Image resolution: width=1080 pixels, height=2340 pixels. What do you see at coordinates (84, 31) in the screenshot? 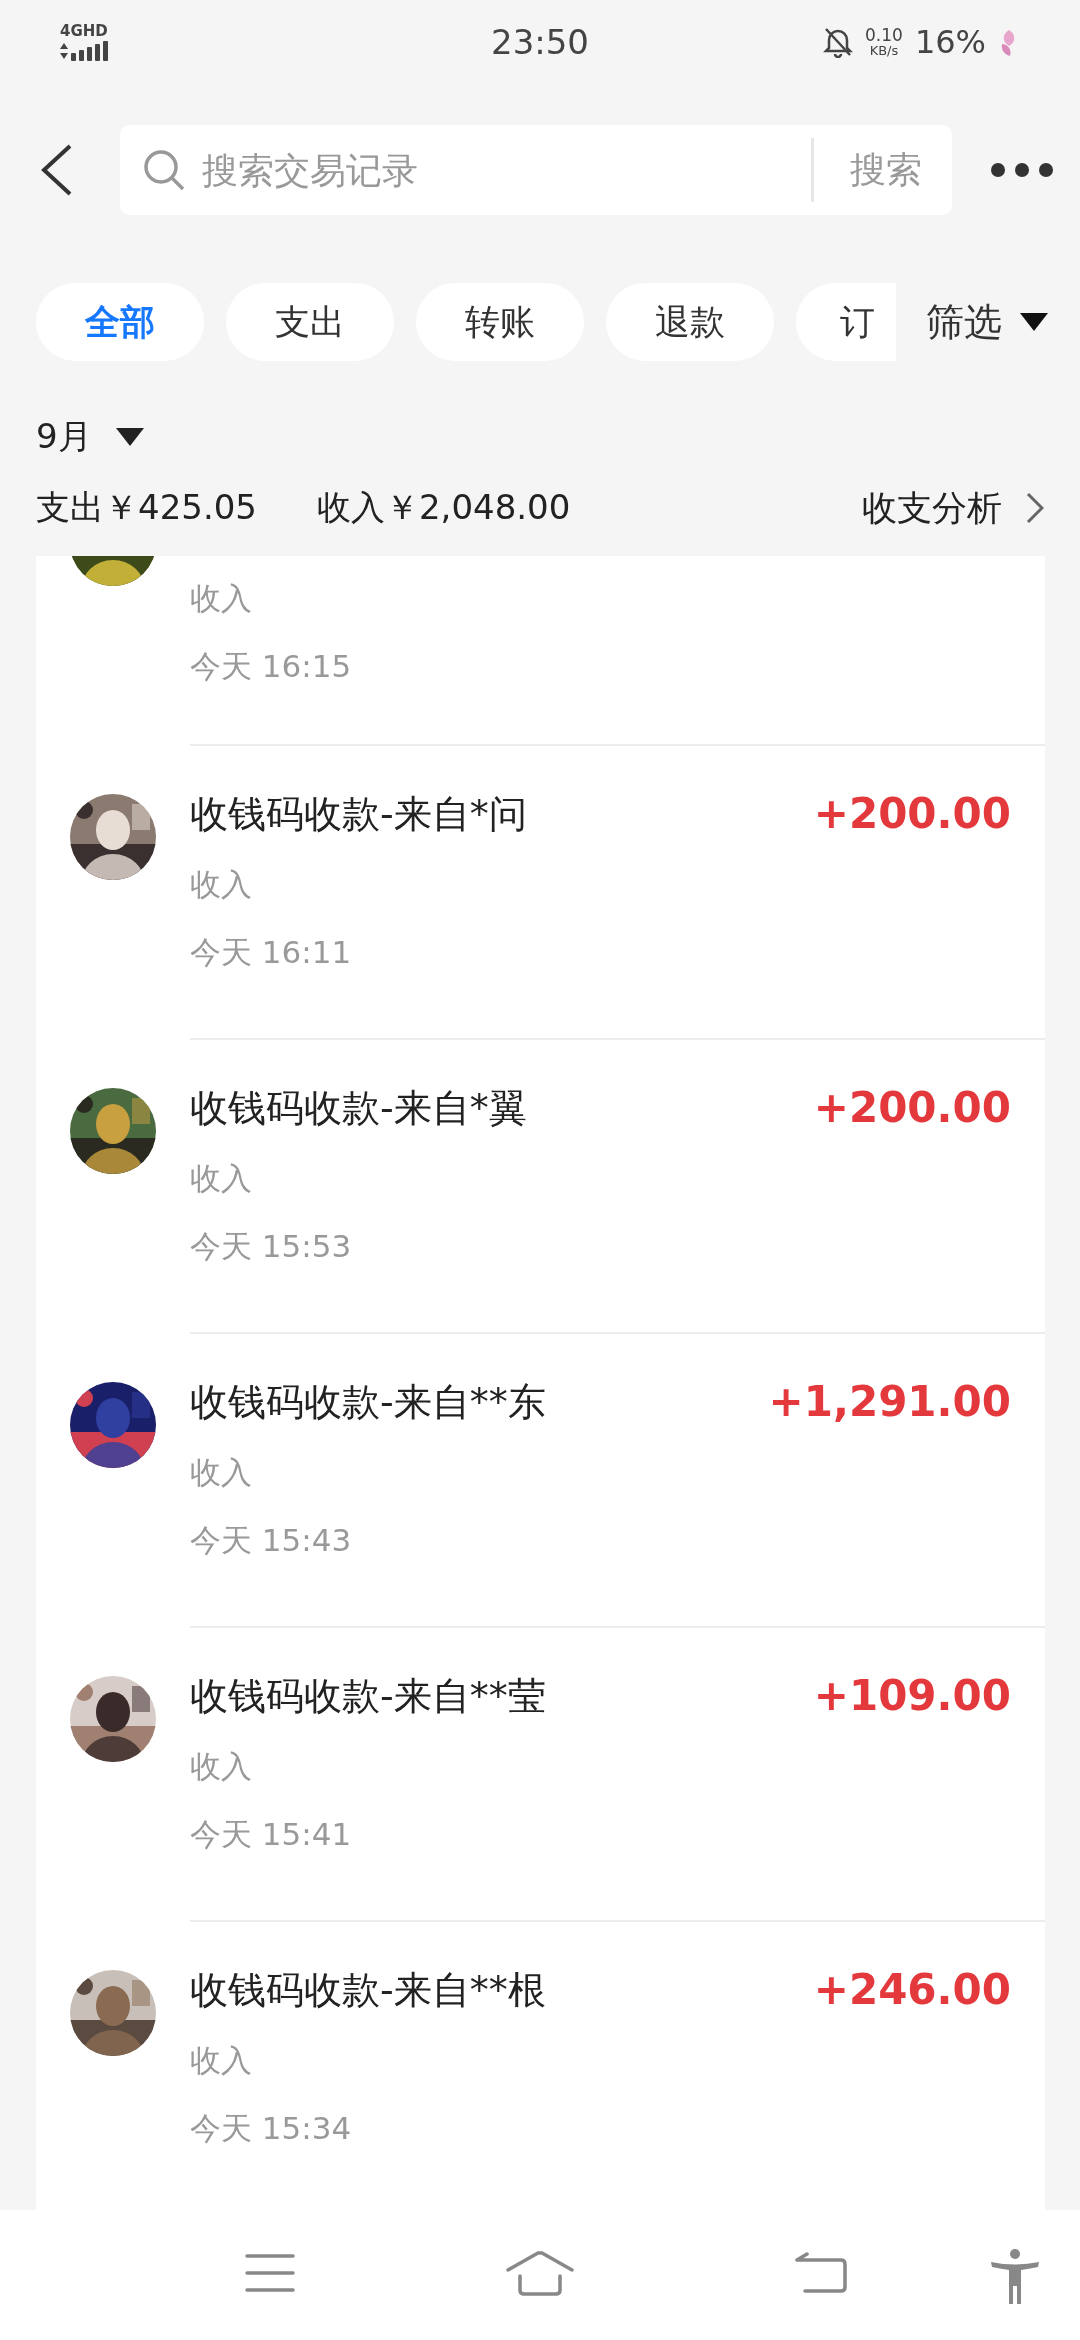
I see `network-type: 4GHD` at bounding box center [84, 31].